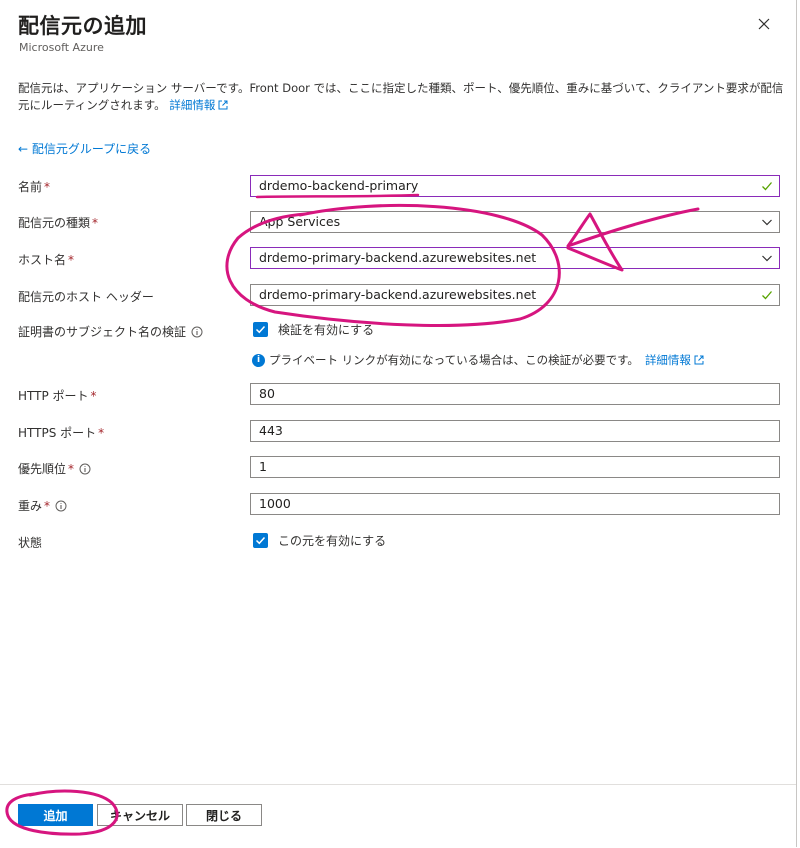 This screenshot has height=848, width=800. What do you see at coordinates (515, 394) in the screenshot?
I see `http-port-input: 80` at bounding box center [515, 394].